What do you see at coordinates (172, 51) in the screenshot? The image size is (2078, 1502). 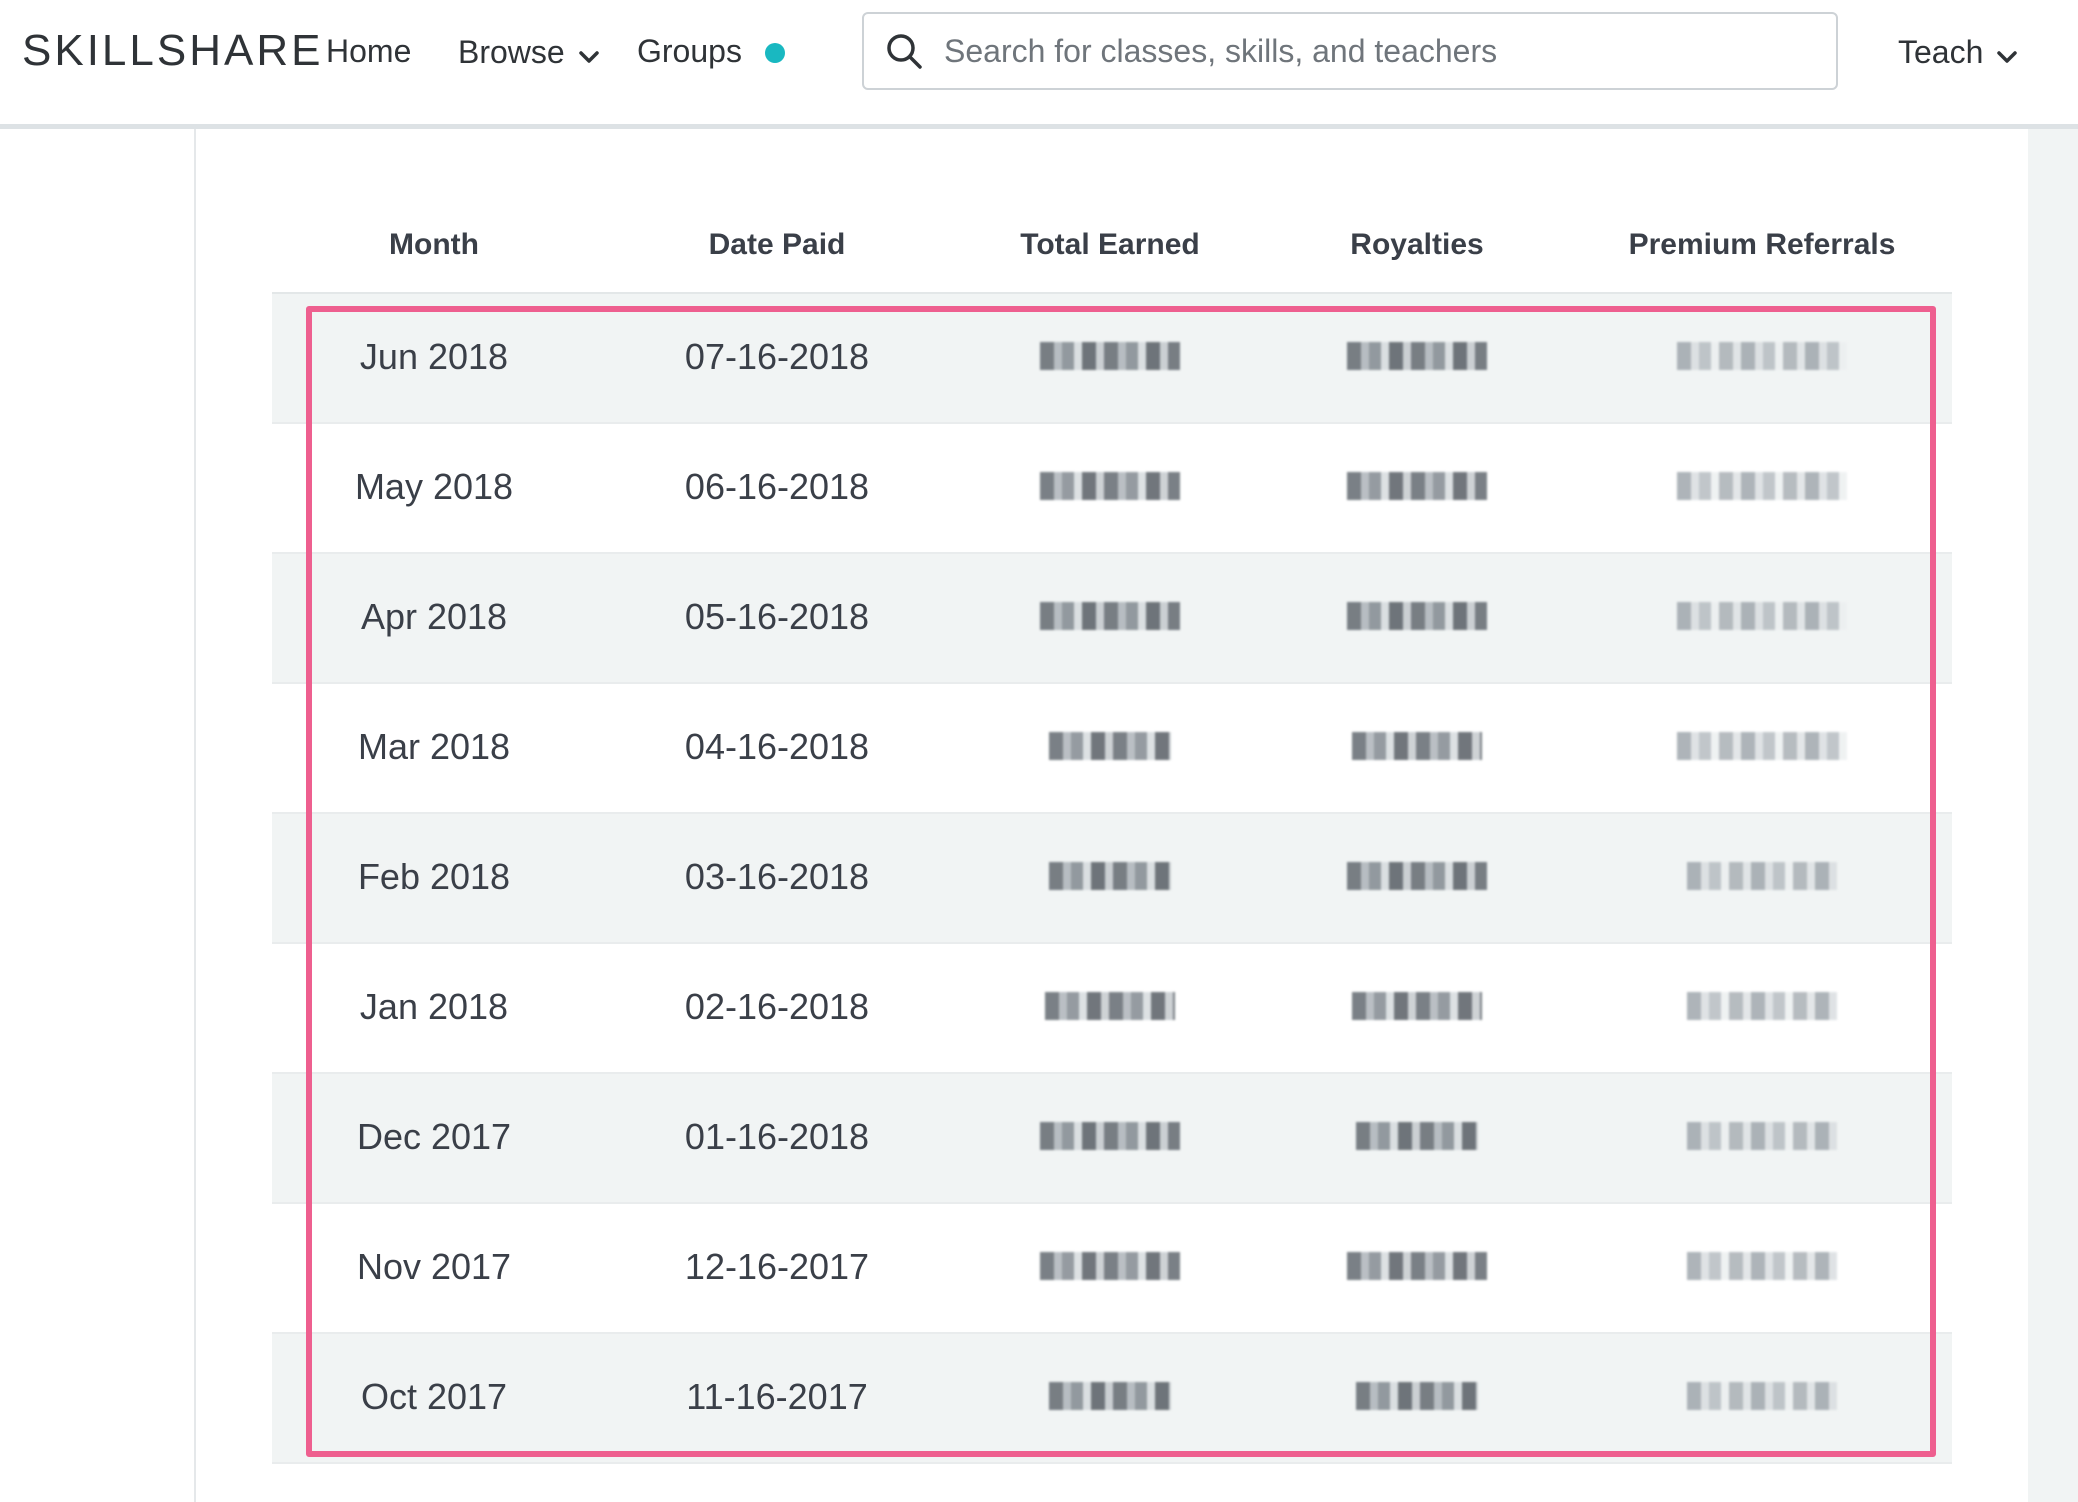 I see `skillshare-logo: SKILLSHARE` at bounding box center [172, 51].